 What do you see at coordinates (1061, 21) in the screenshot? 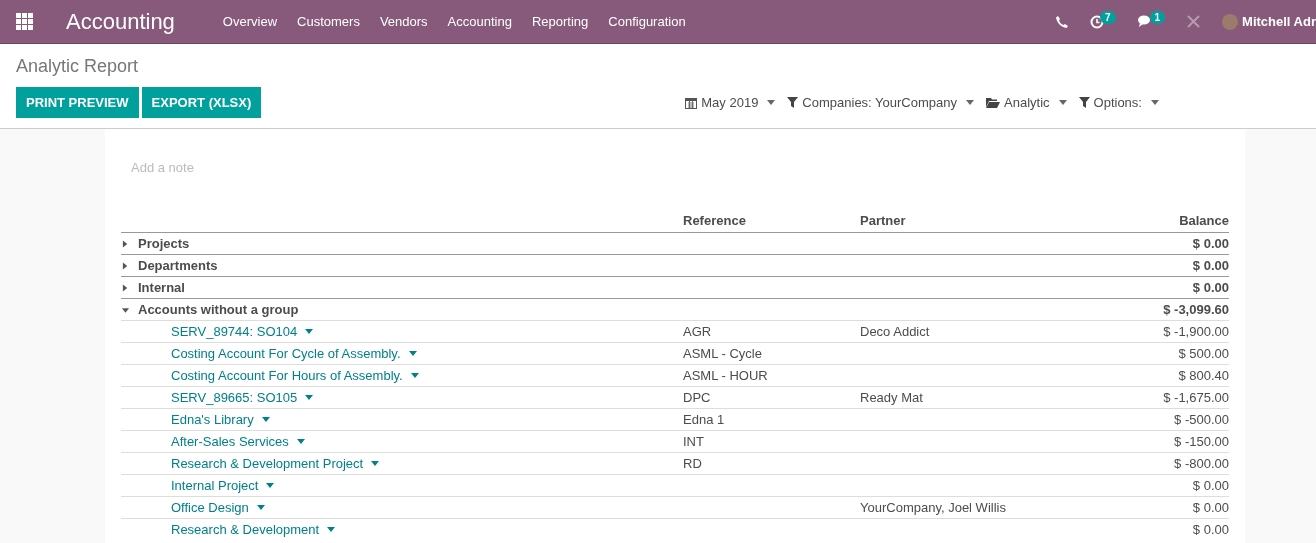
I see `phone-icon` at bounding box center [1061, 21].